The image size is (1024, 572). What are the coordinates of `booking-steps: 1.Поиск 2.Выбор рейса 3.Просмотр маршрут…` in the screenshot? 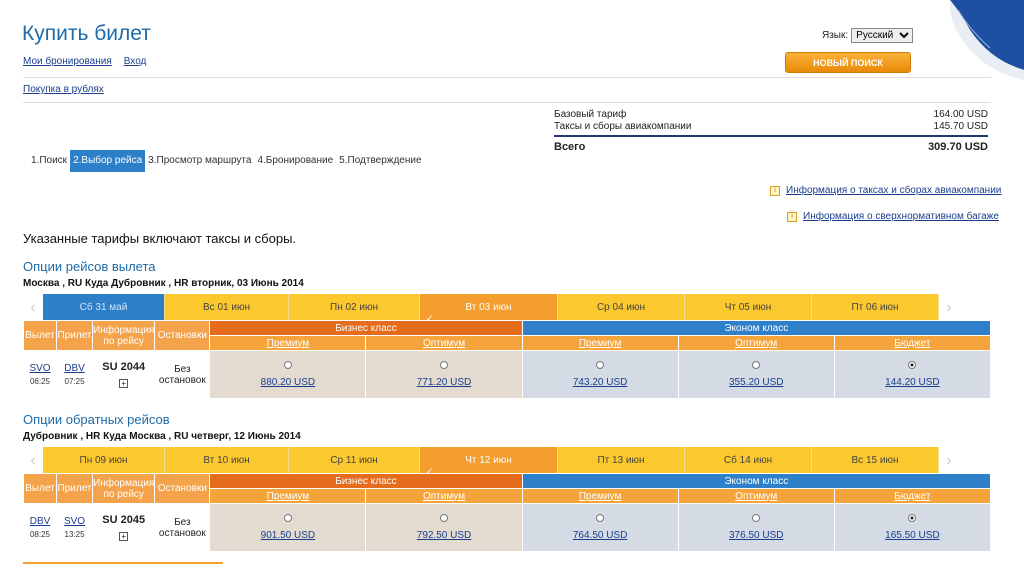 It's located at (226, 161).